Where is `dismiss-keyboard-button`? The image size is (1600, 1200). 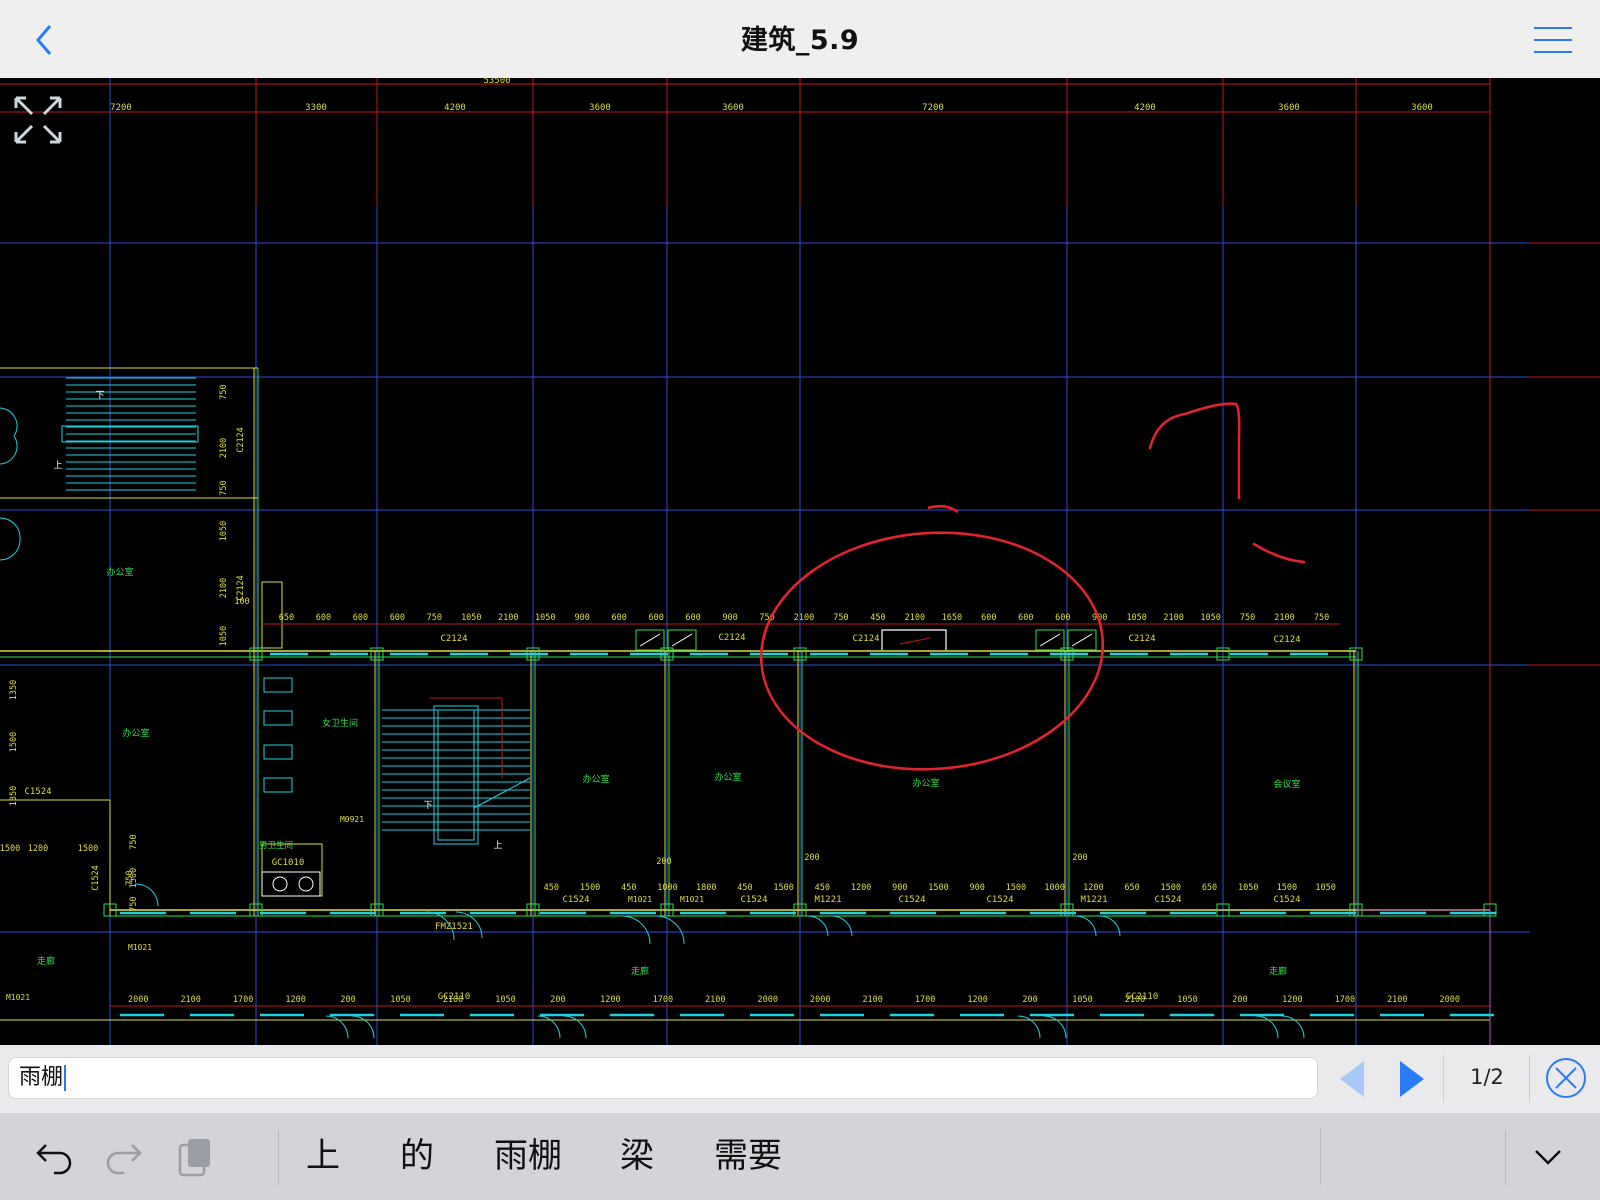
dismiss-keyboard-button is located at coordinates (1548, 1157).